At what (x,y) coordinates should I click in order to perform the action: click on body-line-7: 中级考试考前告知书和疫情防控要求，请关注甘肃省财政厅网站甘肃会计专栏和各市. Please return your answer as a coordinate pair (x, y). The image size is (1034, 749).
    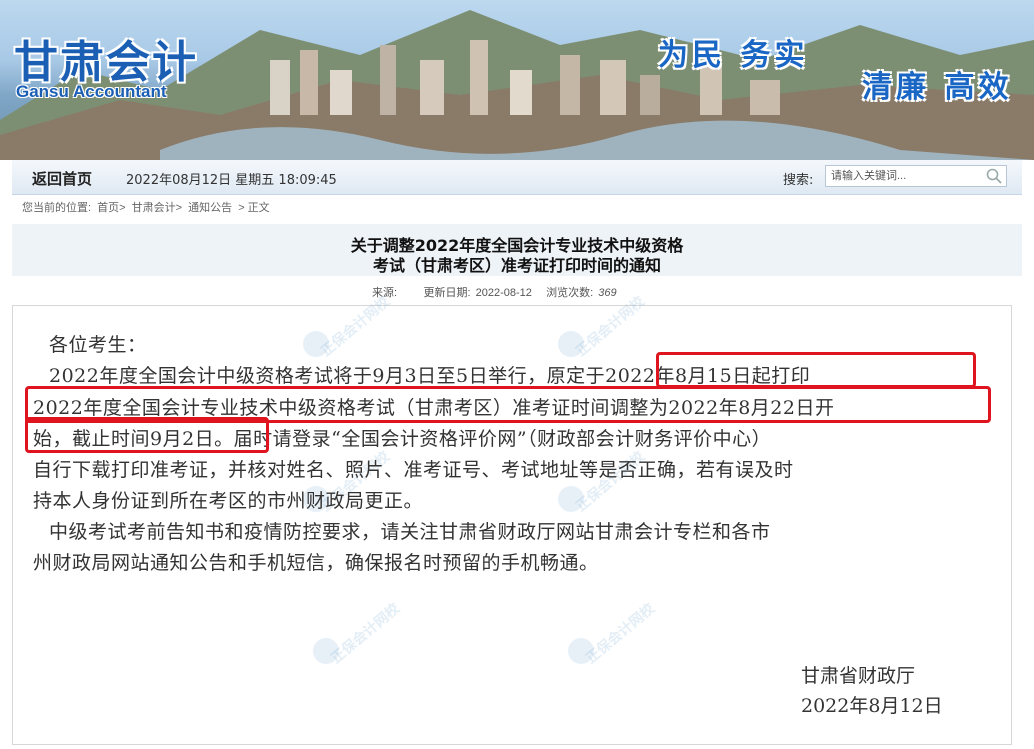
    Looking at the image, I should click on (410, 532).